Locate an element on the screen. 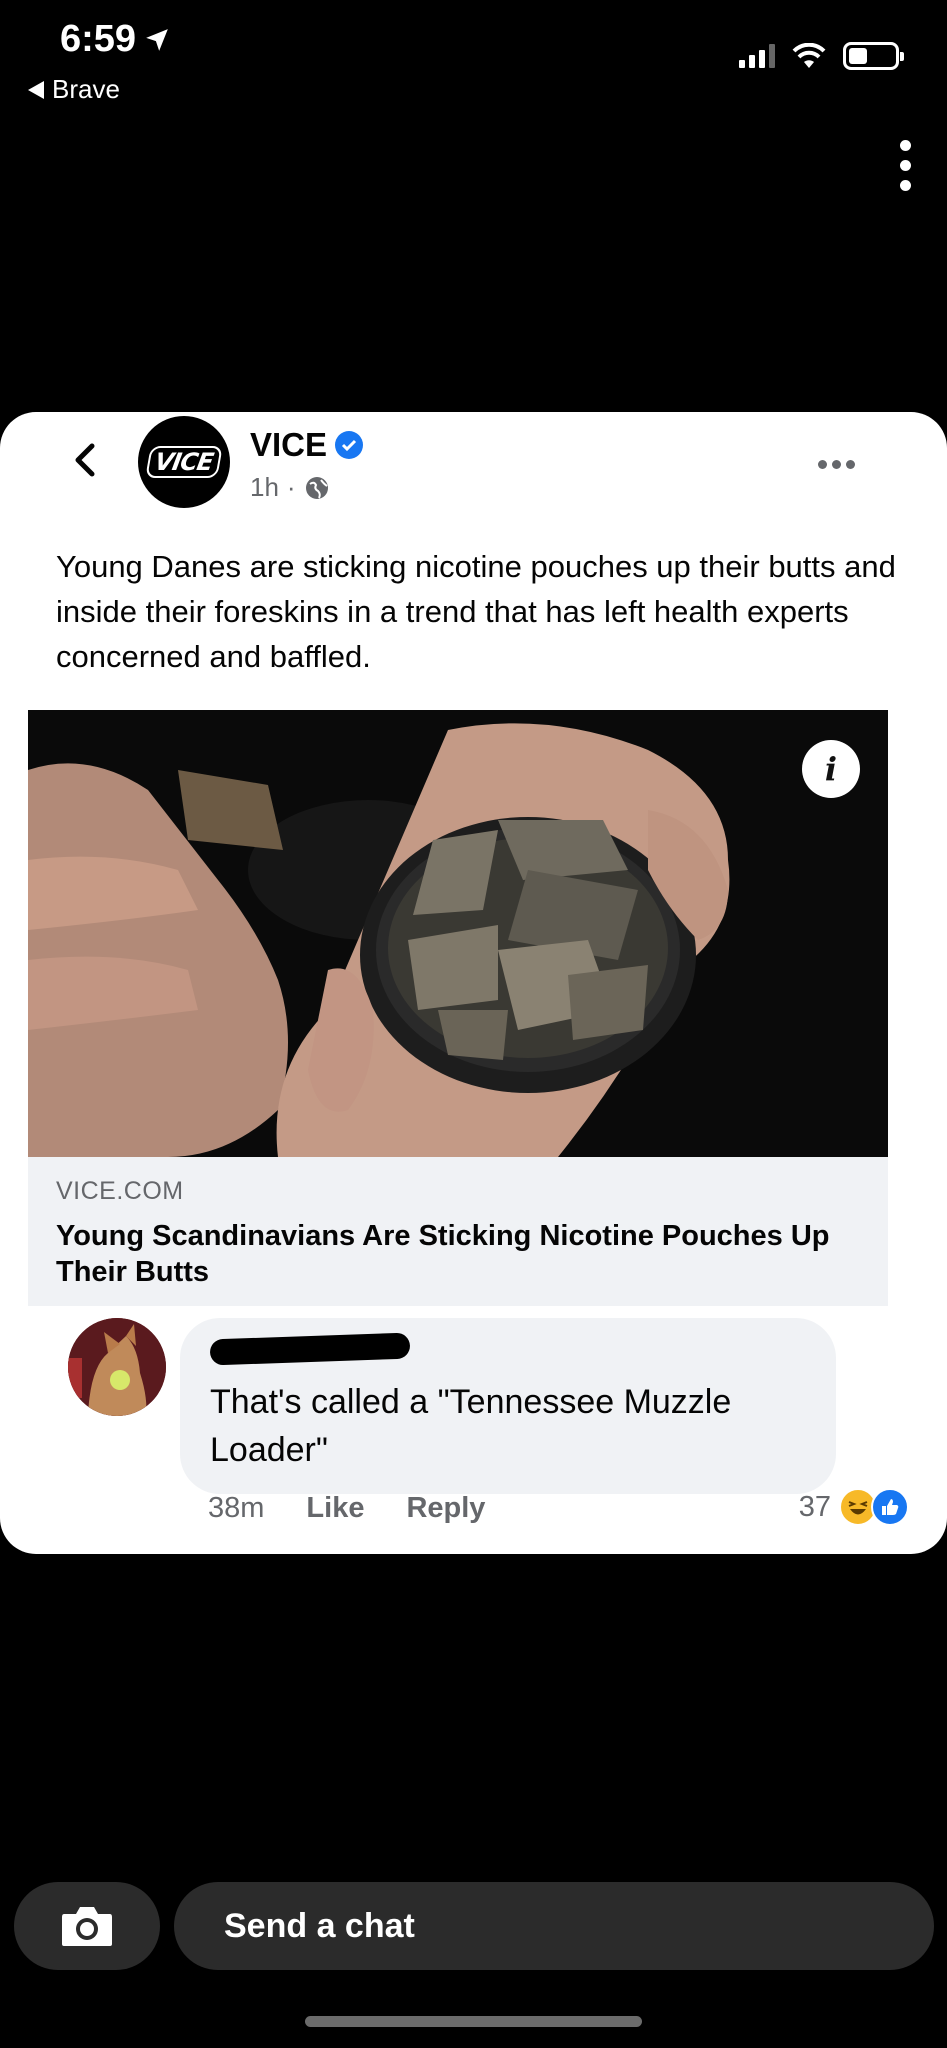 This screenshot has height=2048, width=947. camera-icon is located at coordinates (87, 1926).